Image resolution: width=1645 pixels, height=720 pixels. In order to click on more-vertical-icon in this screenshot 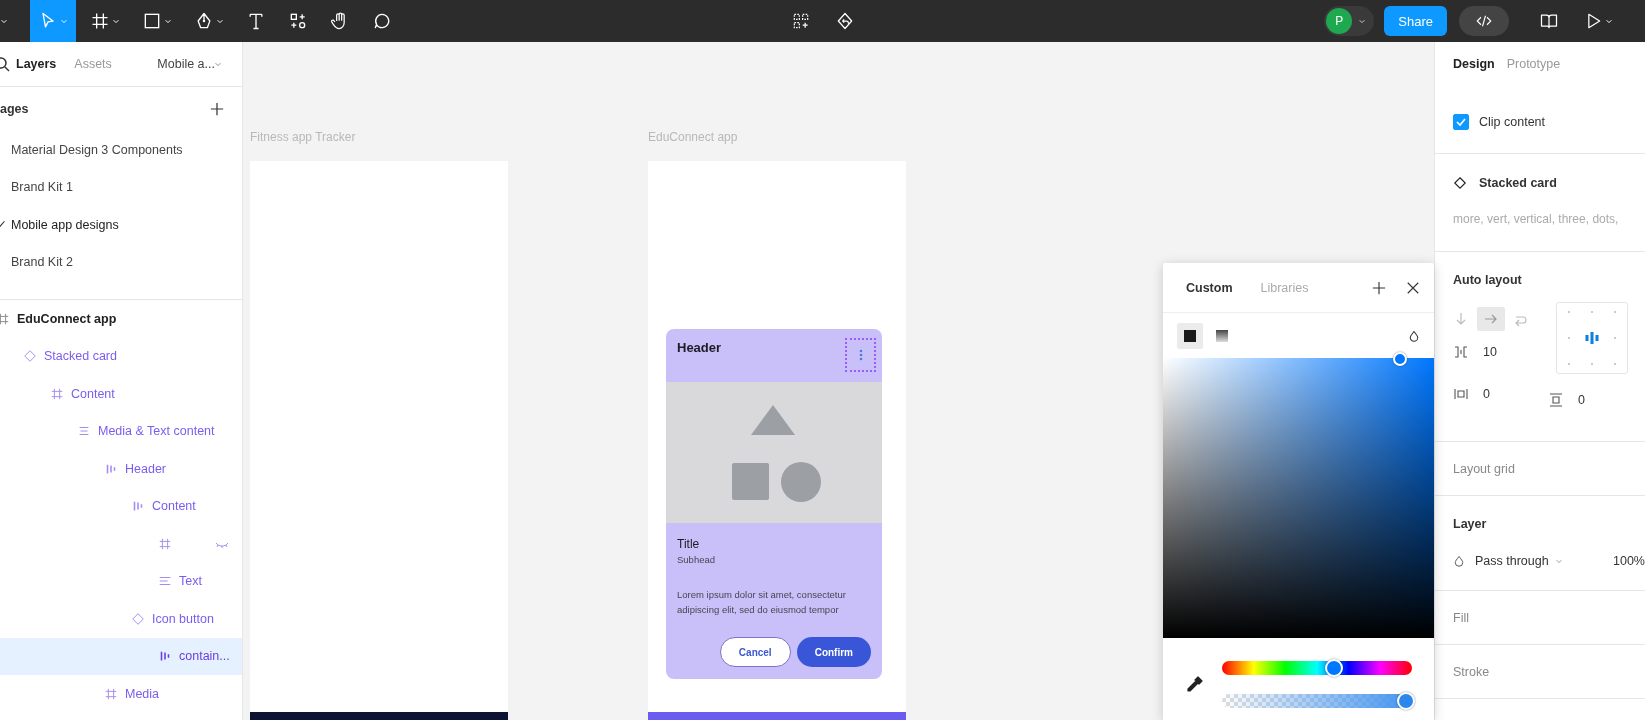, I will do `click(860, 355)`.